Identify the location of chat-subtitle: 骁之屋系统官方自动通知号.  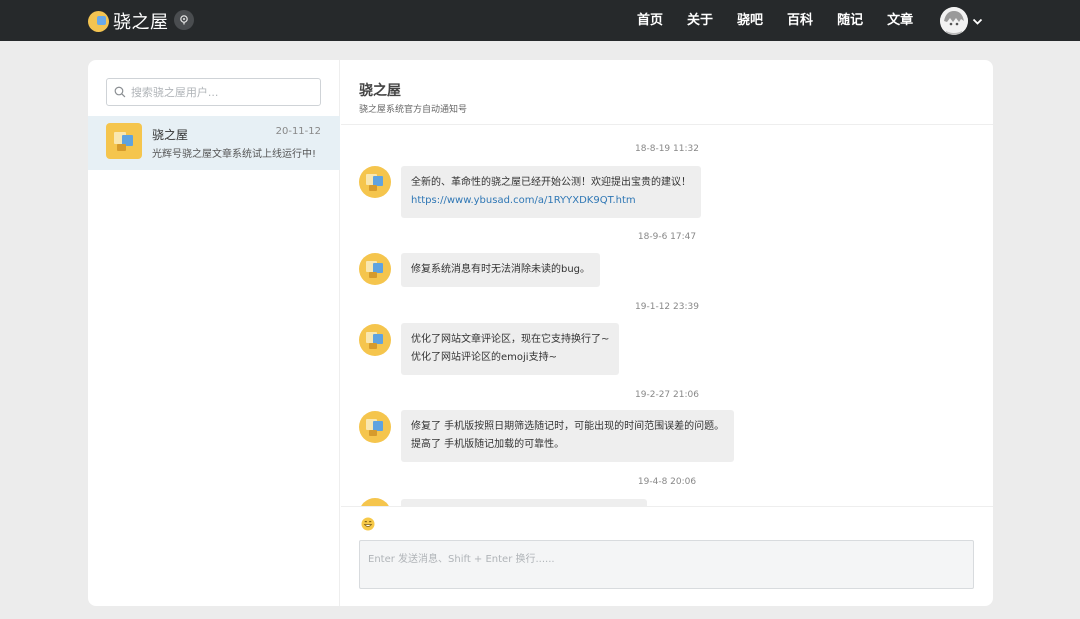
(413, 110).